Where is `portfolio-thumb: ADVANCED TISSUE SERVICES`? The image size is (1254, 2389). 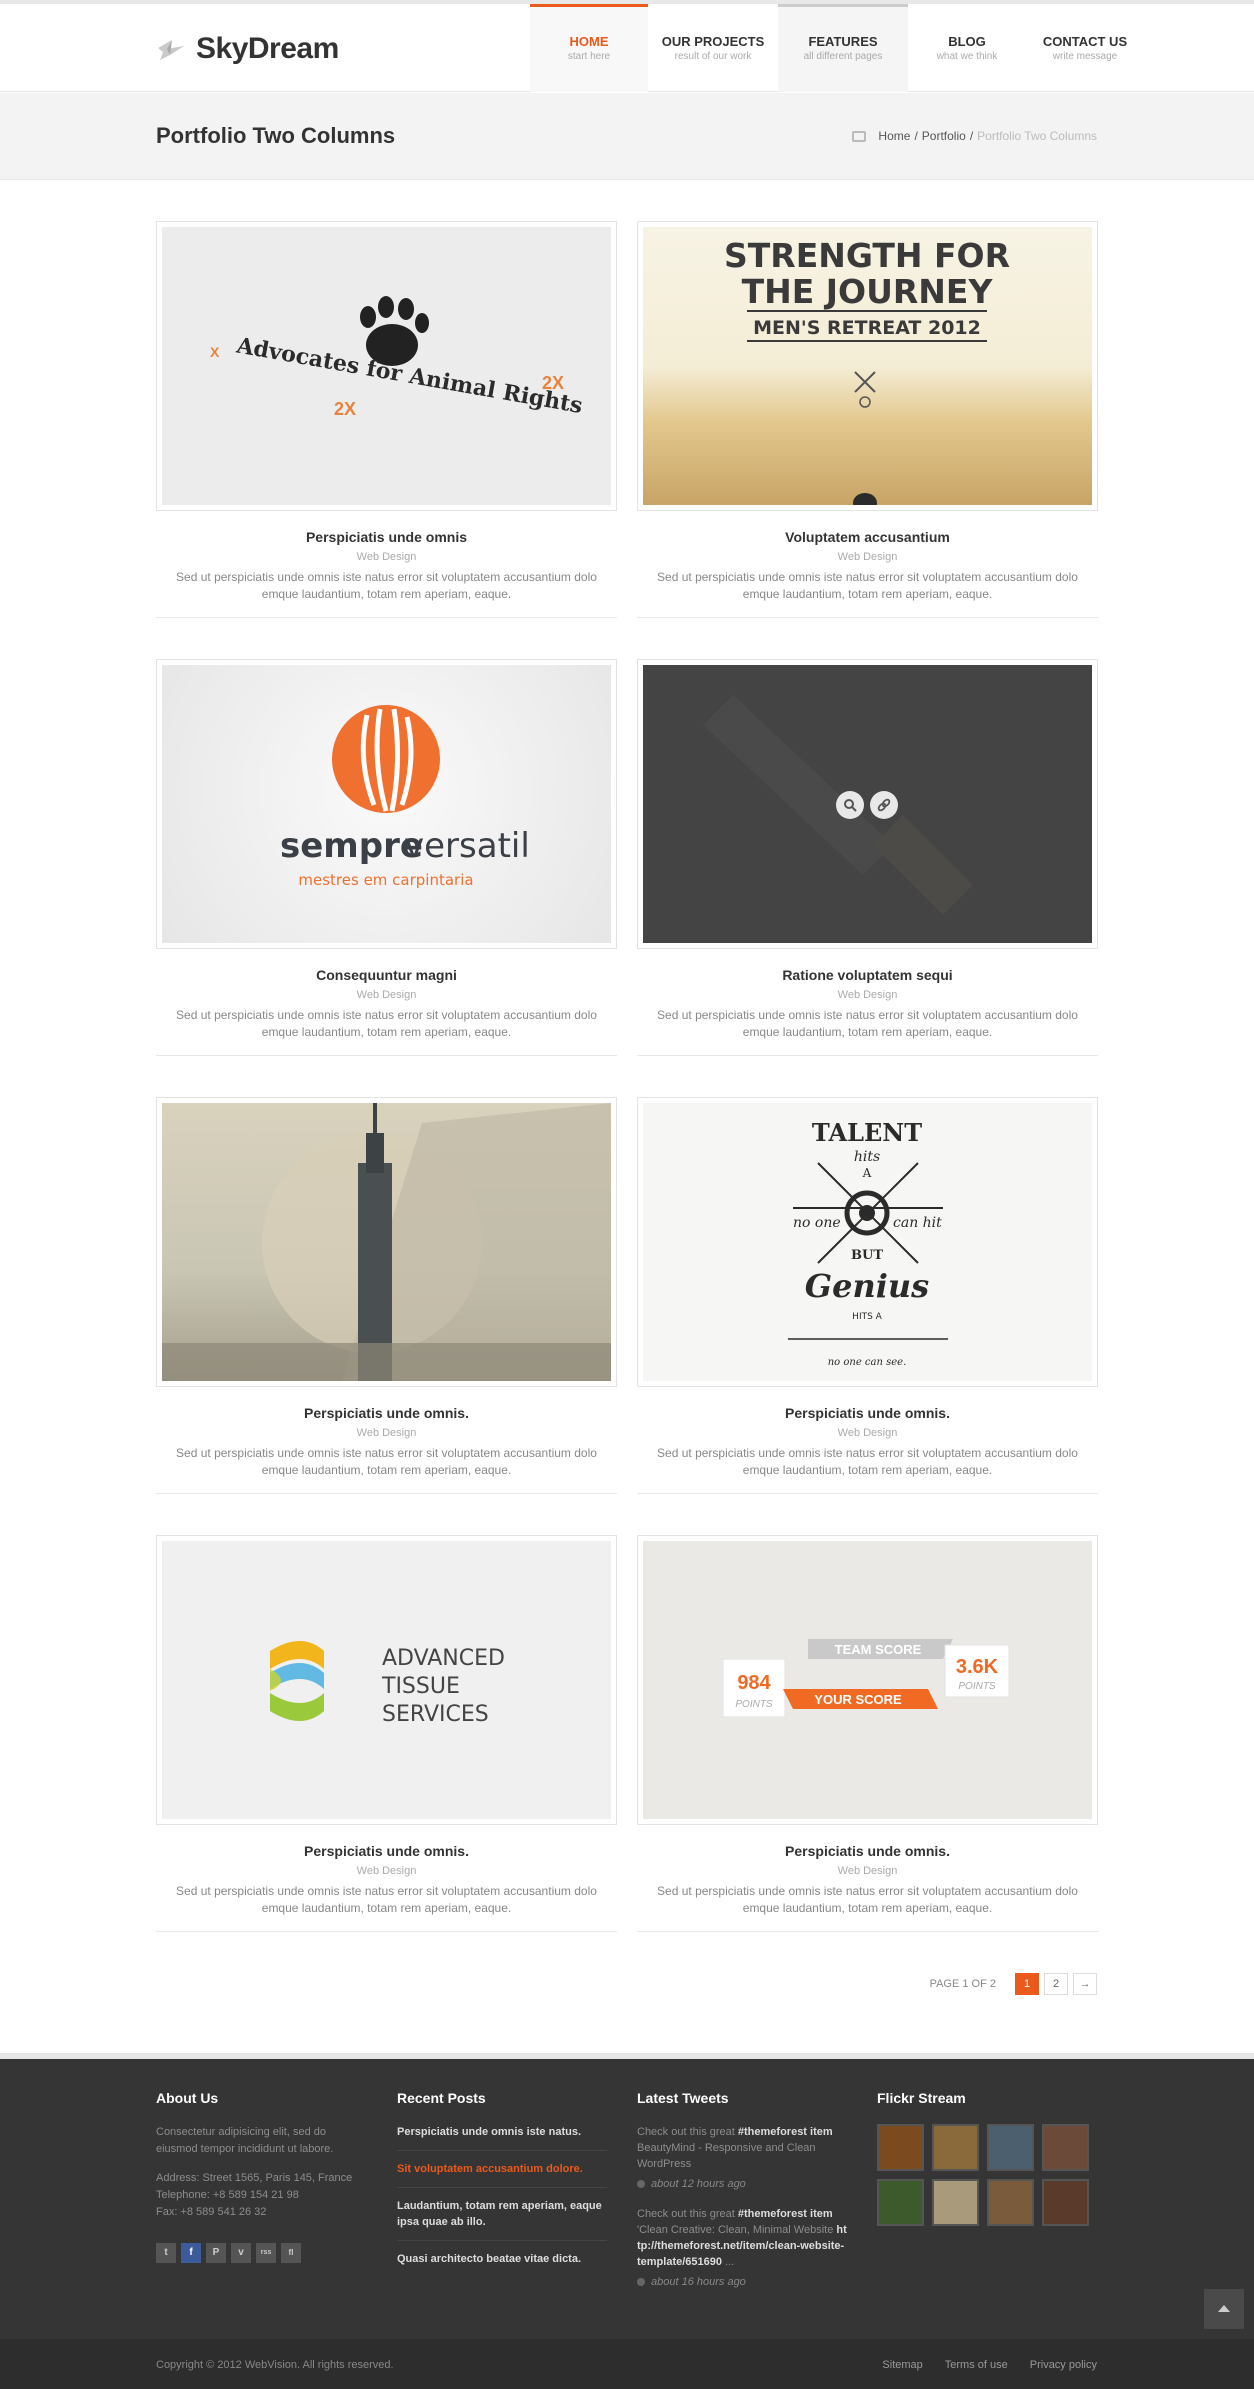
portfolio-thumb: ADVANCED TISSUE SERVICES is located at coordinates (386, 1680).